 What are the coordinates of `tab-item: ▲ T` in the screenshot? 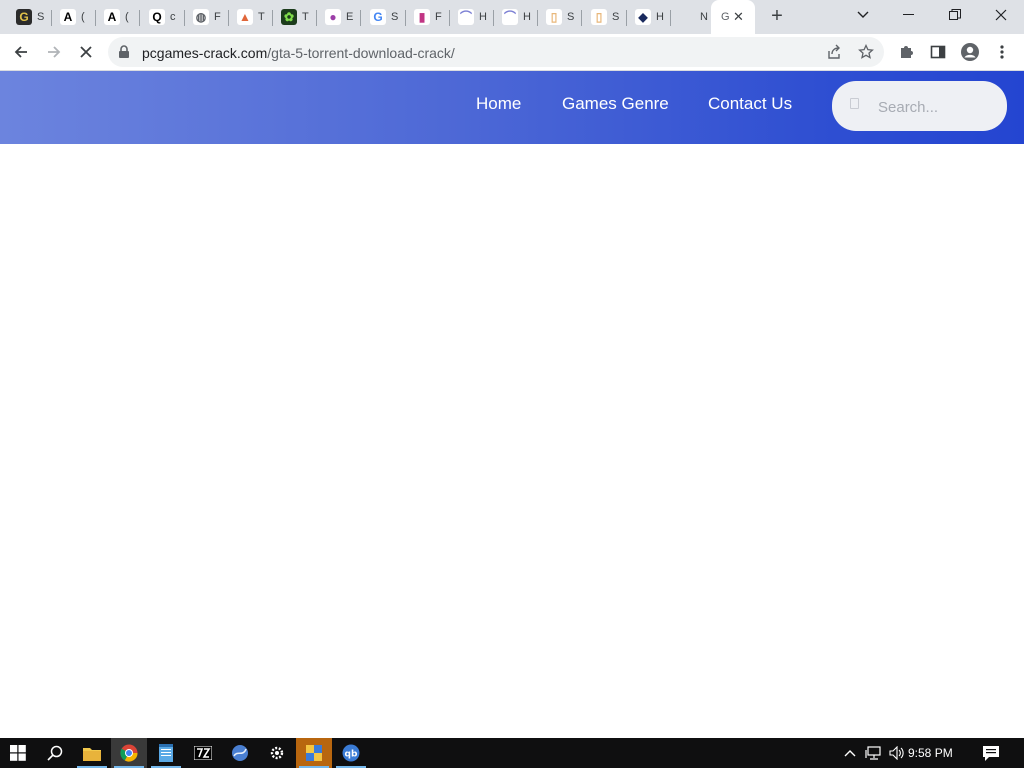 It's located at (251, 17).